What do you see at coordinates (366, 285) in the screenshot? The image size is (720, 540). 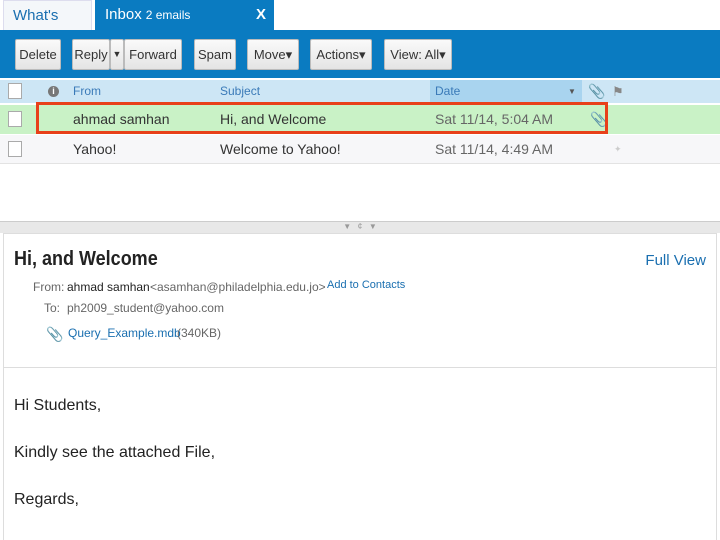 I see `add-to-contacts-link: Add to Contacts` at bounding box center [366, 285].